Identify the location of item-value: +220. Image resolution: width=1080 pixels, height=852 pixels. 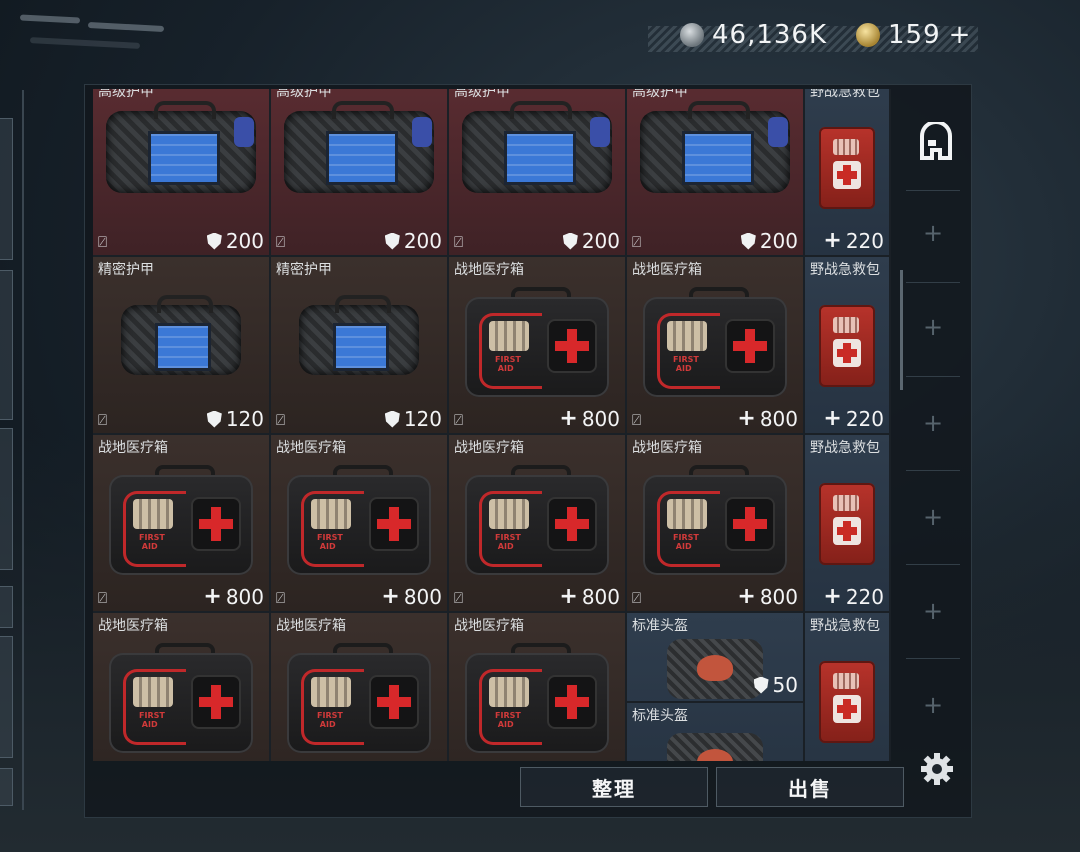
(853, 597).